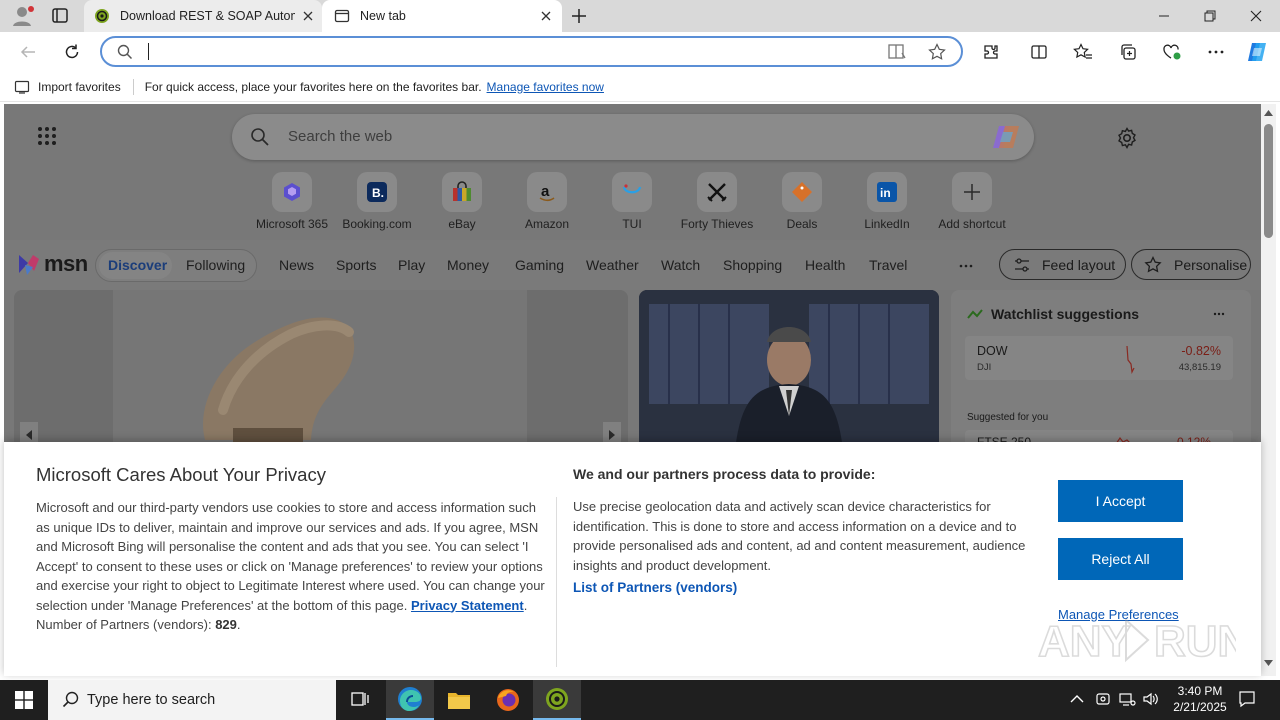  I want to click on meet-now-icon, so click(1103, 699).